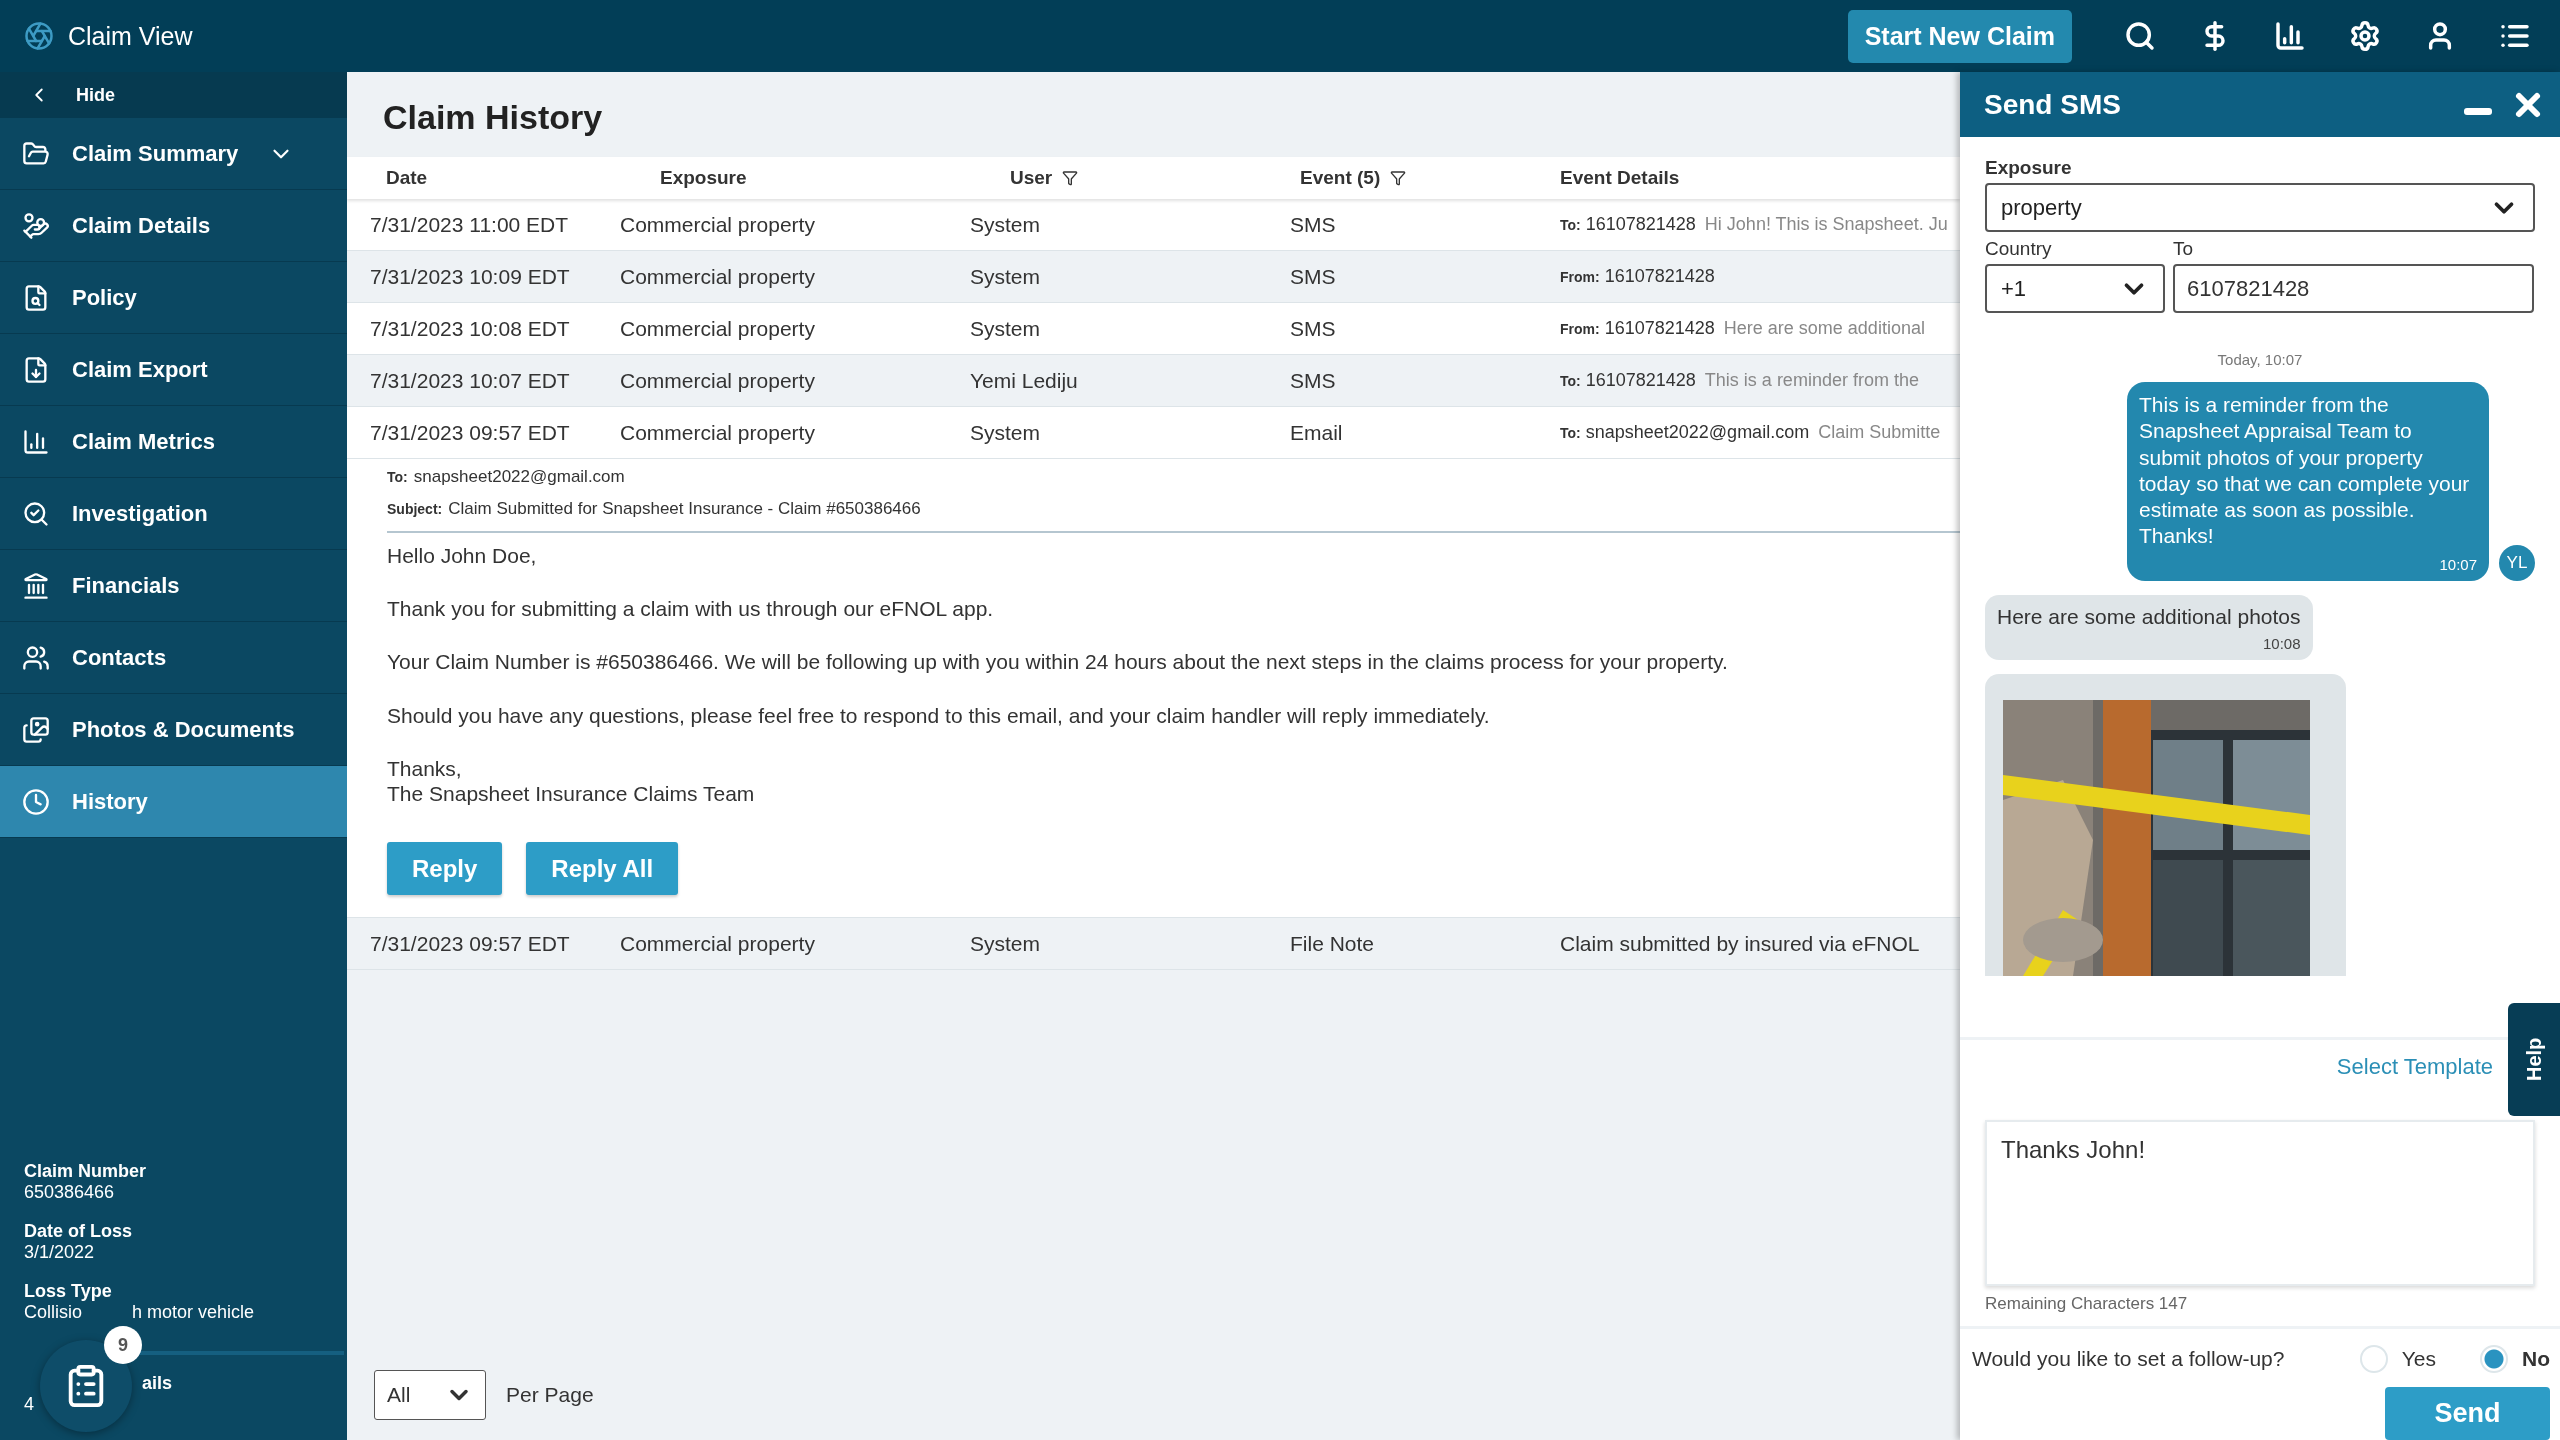 This screenshot has height=1440, width=2560. What do you see at coordinates (407, 178) in the screenshot?
I see `column-header: Date` at bounding box center [407, 178].